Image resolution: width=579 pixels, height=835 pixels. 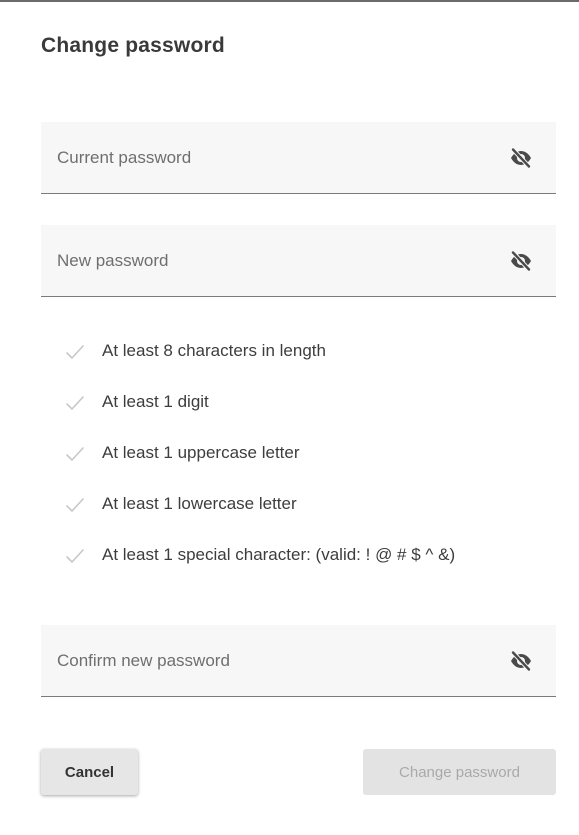 I want to click on change-password-button: Change password, so click(x=459, y=772).